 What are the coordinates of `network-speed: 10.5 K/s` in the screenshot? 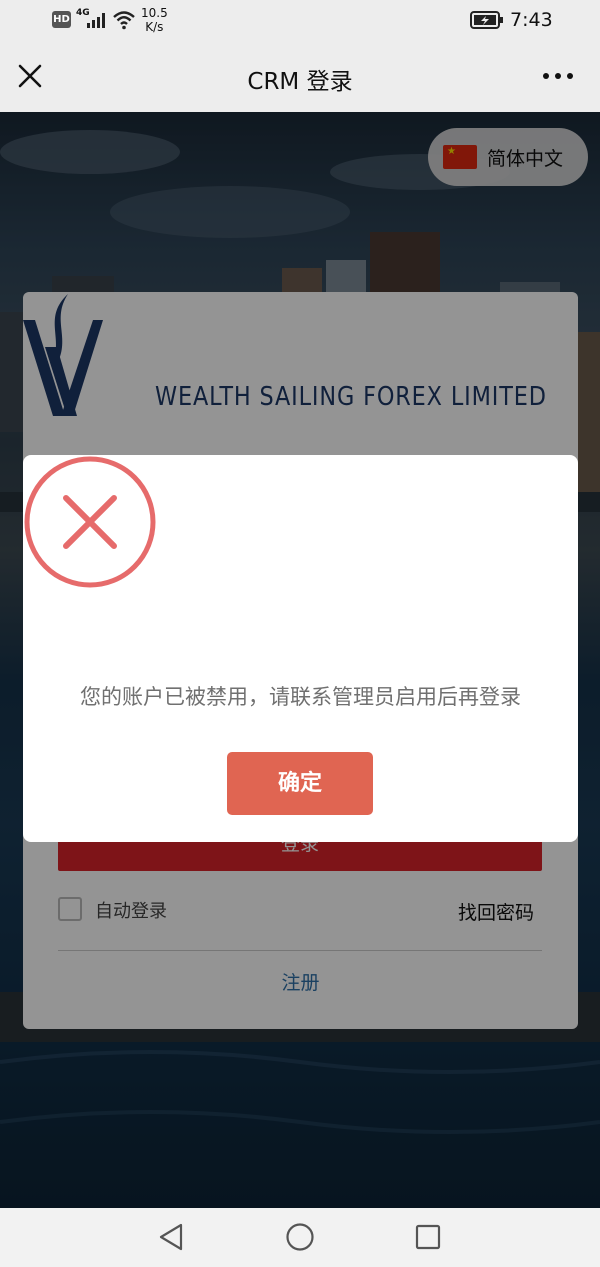 It's located at (154, 20).